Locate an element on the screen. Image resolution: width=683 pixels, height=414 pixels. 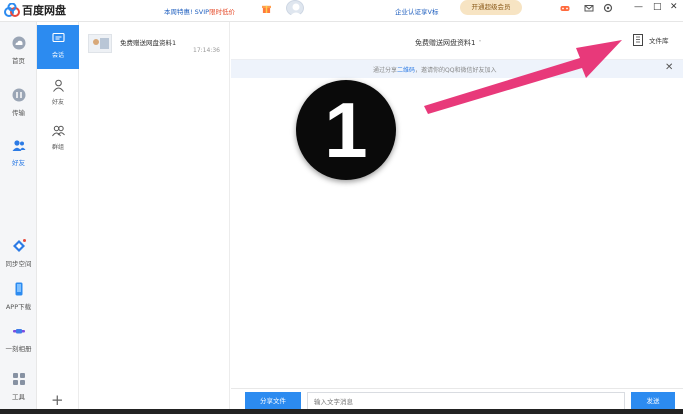
conversation-thumbnail is located at coordinates (100, 43).